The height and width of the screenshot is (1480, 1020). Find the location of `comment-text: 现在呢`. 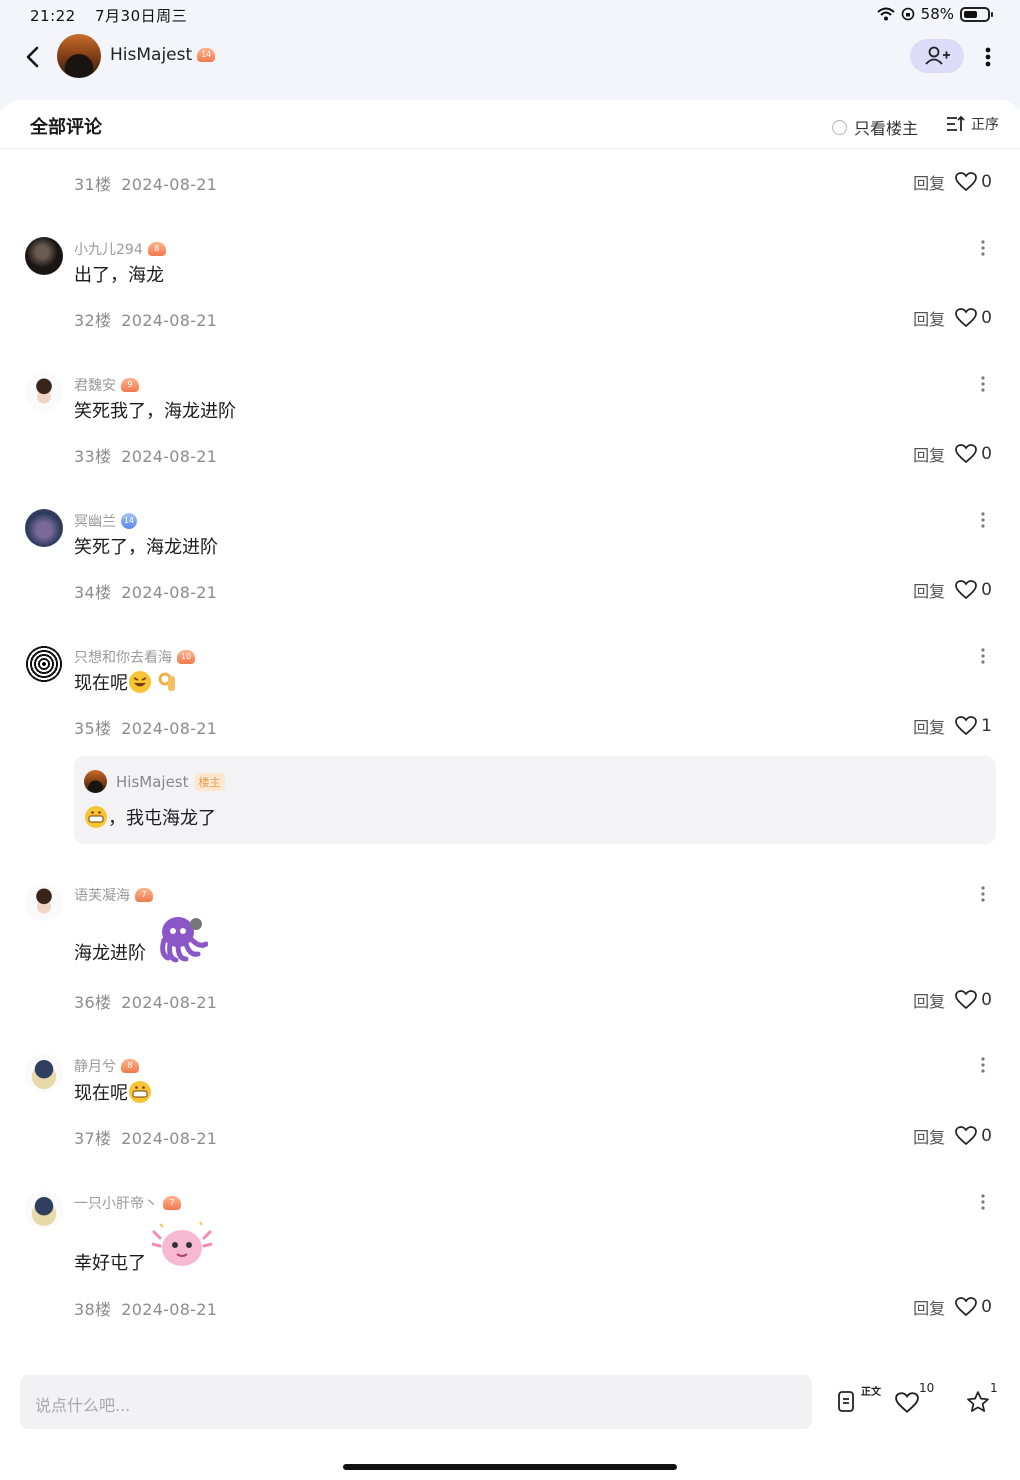

comment-text: 现在呢 is located at coordinates (101, 683).